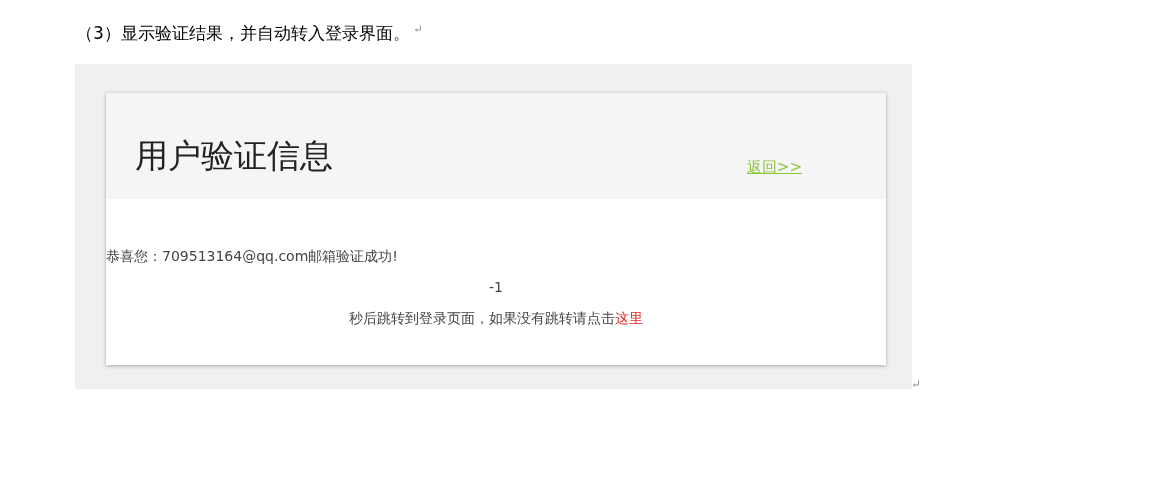 Image resolution: width=1163 pixels, height=477 pixels. What do you see at coordinates (234, 156) in the screenshot?
I see `page-title: 用户验证信息` at bounding box center [234, 156].